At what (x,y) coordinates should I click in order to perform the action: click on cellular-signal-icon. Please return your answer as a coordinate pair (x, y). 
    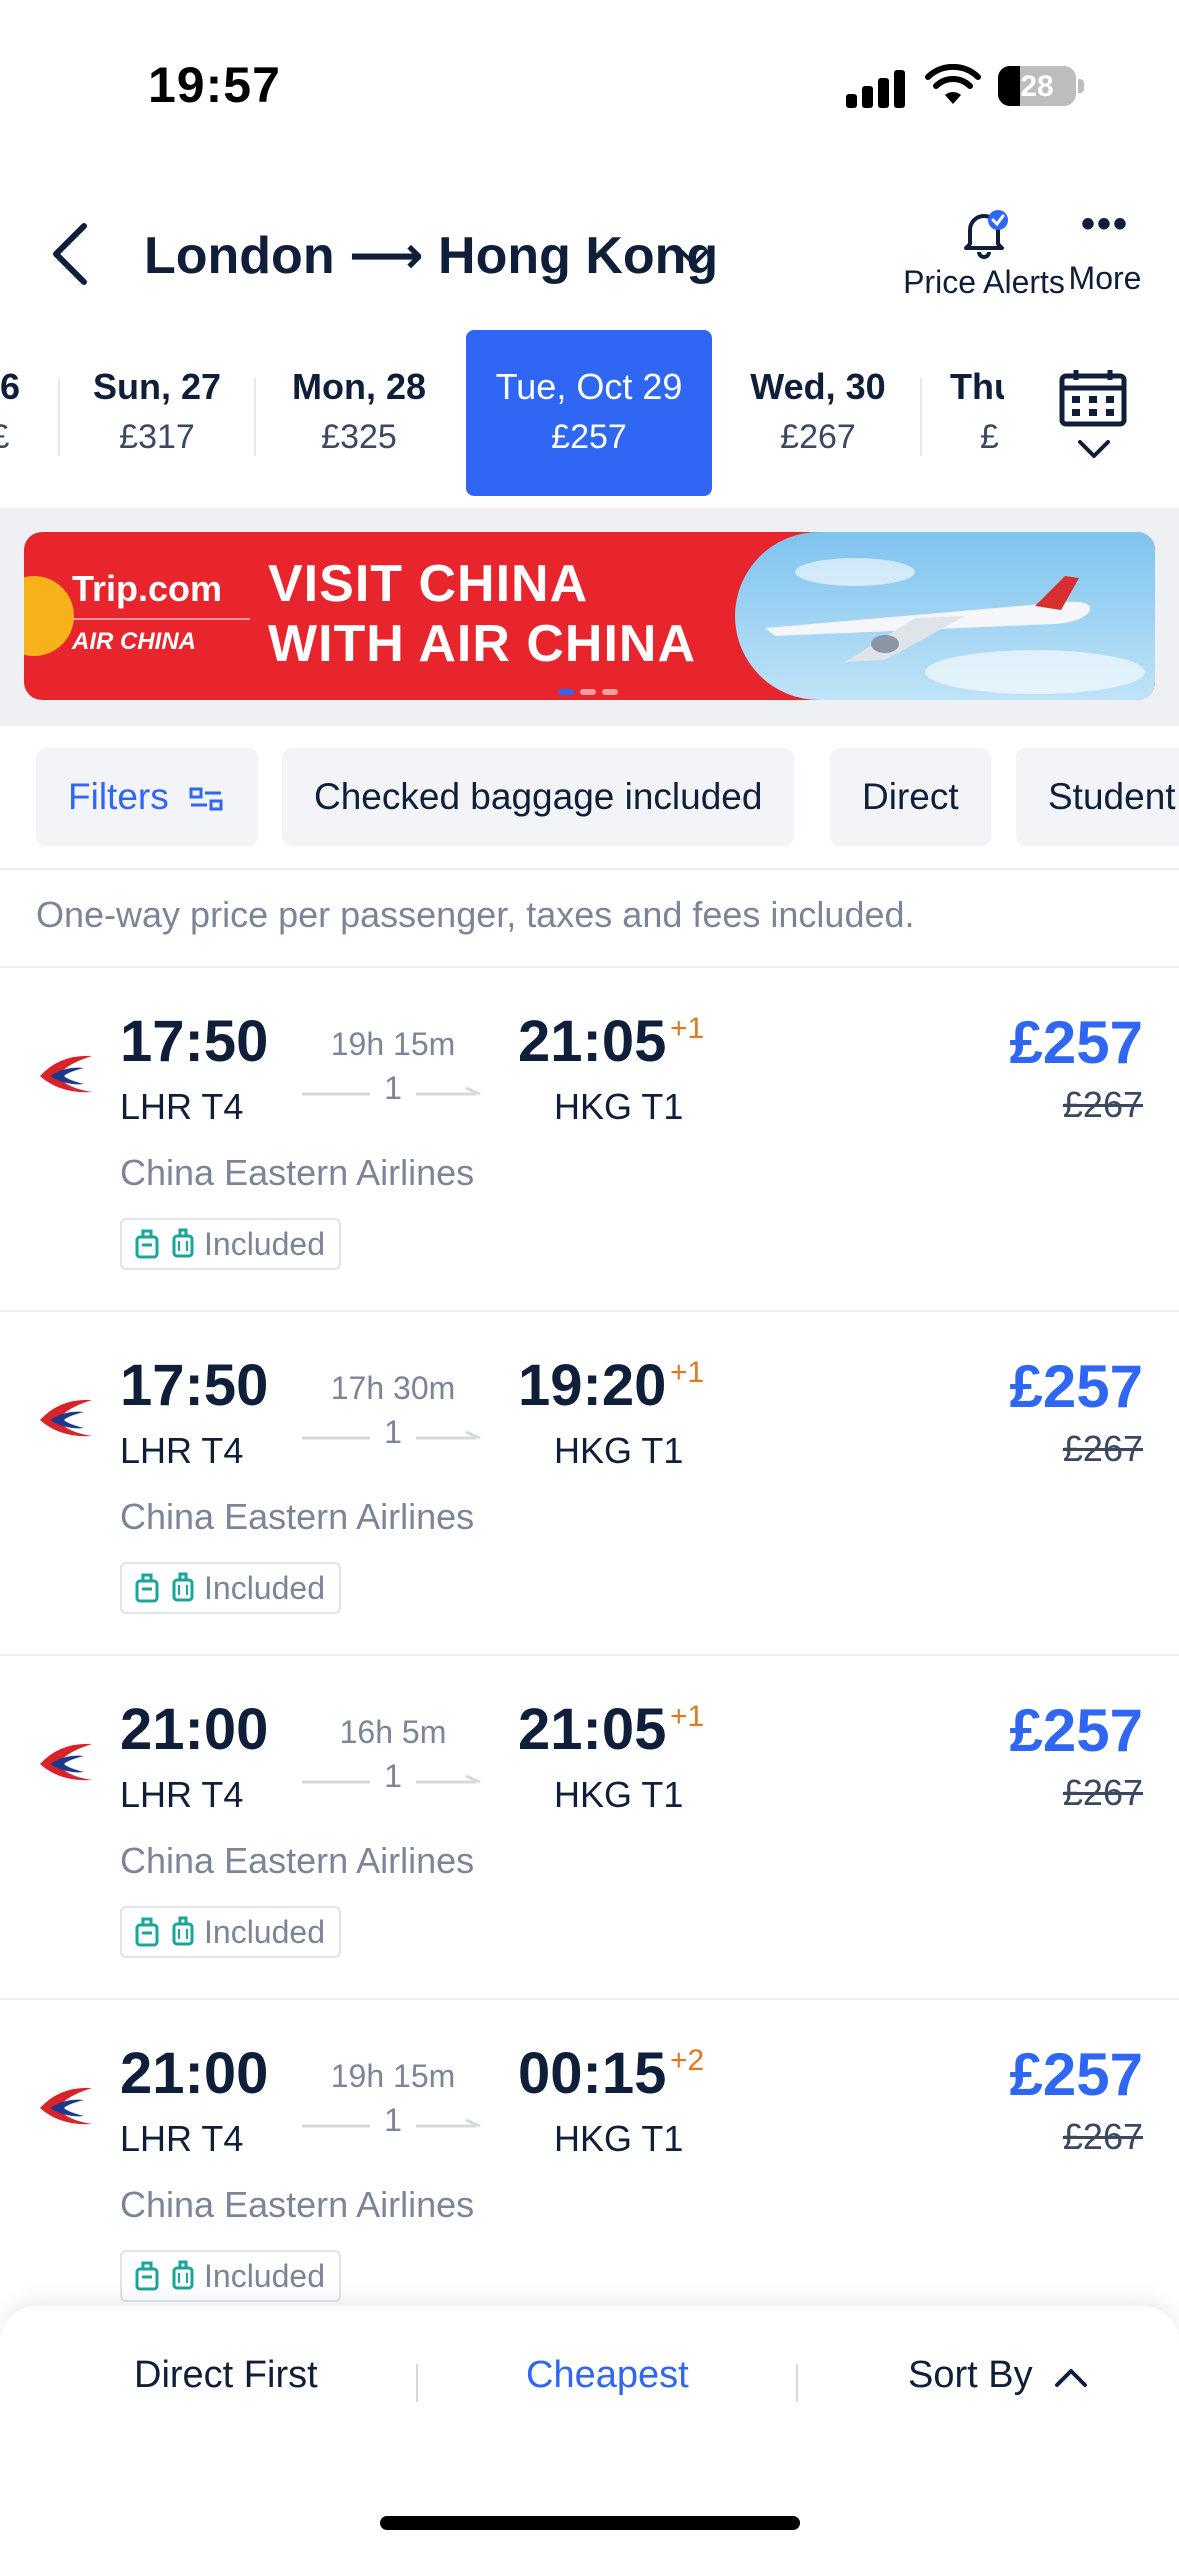
    Looking at the image, I should click on (876, 88).